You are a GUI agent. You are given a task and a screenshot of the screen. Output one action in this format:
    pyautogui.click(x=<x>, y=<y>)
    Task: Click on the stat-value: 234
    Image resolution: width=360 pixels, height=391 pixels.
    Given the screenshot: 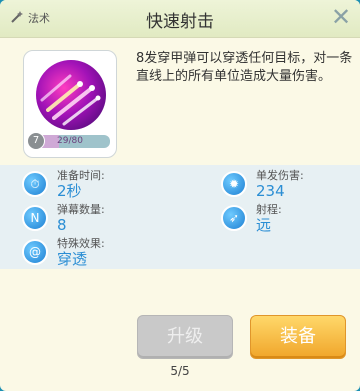 What is the action you would take?
    pyautogui.click(x=270, y=190)
    